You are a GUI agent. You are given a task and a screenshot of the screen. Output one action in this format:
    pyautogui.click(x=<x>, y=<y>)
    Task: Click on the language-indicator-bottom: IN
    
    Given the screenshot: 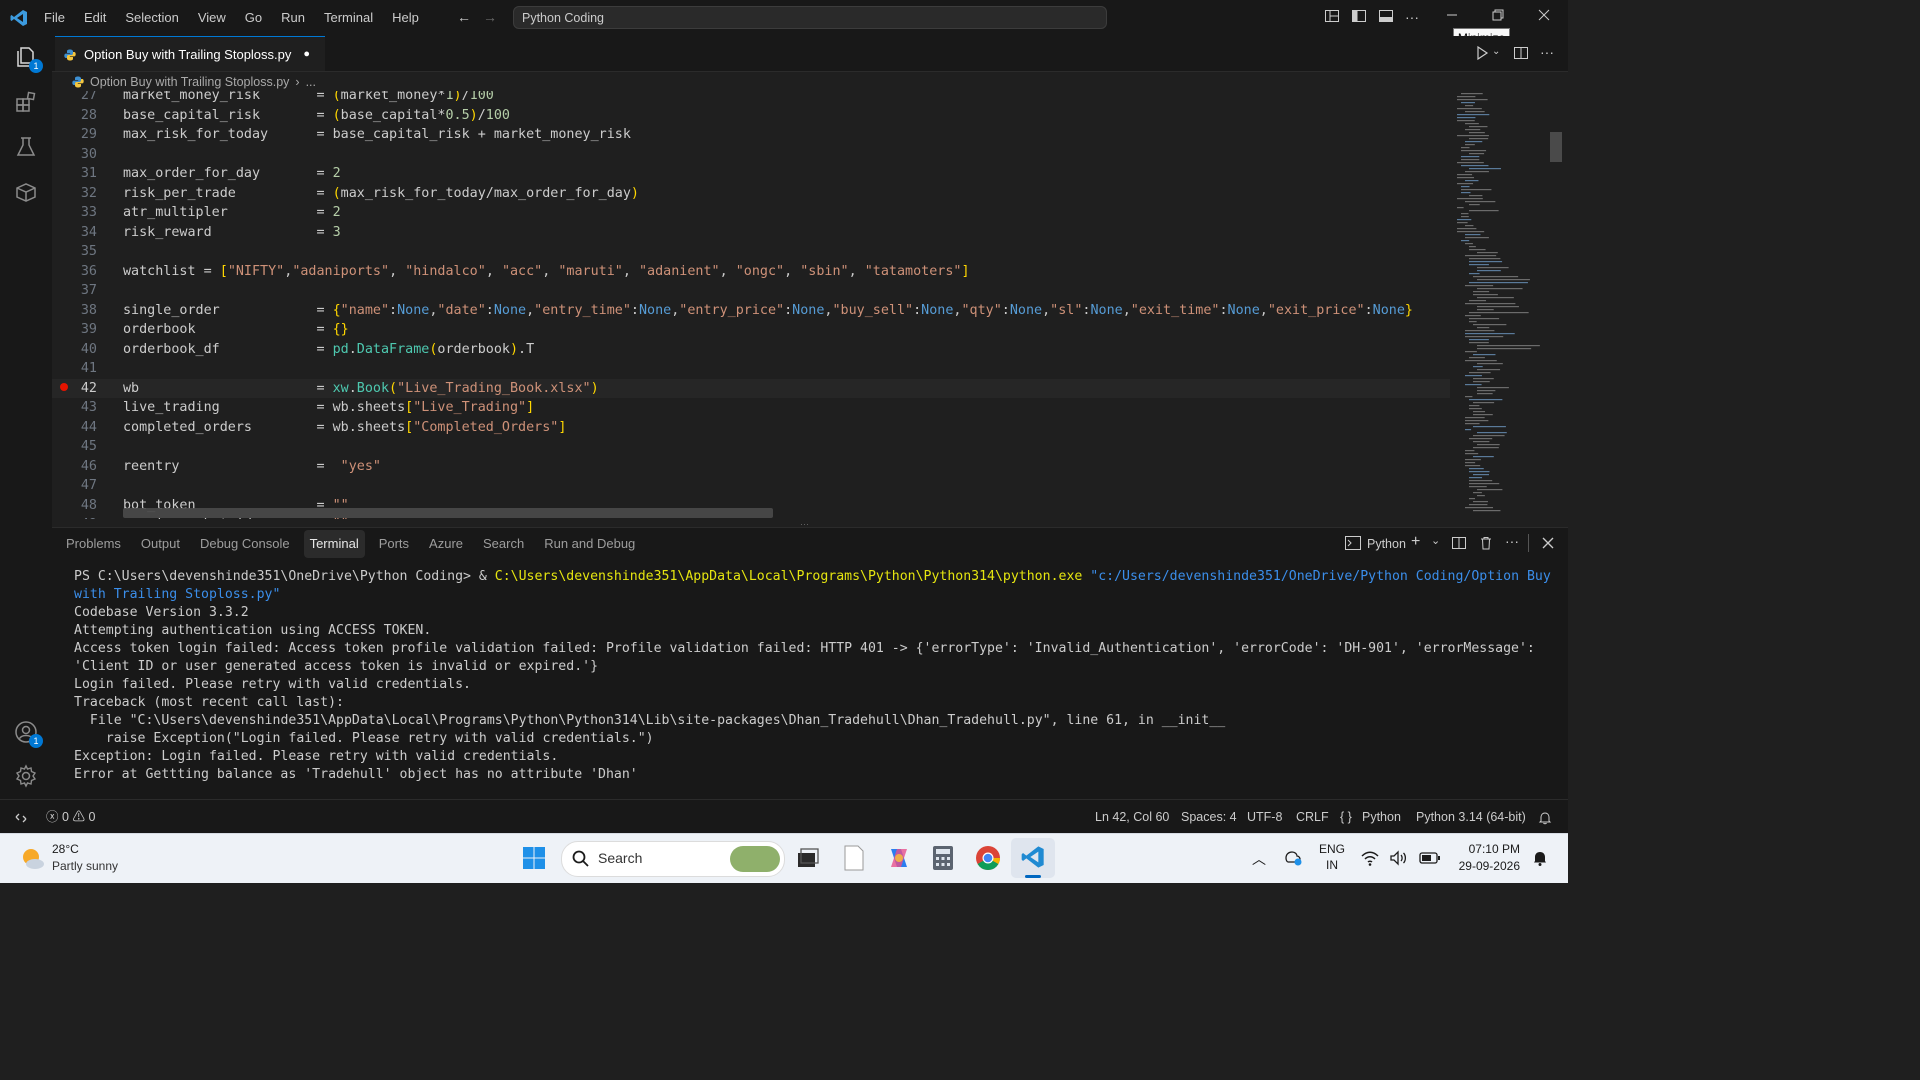 What is the action you would take?
    pyautogui.click(x=1332, y=865)
    